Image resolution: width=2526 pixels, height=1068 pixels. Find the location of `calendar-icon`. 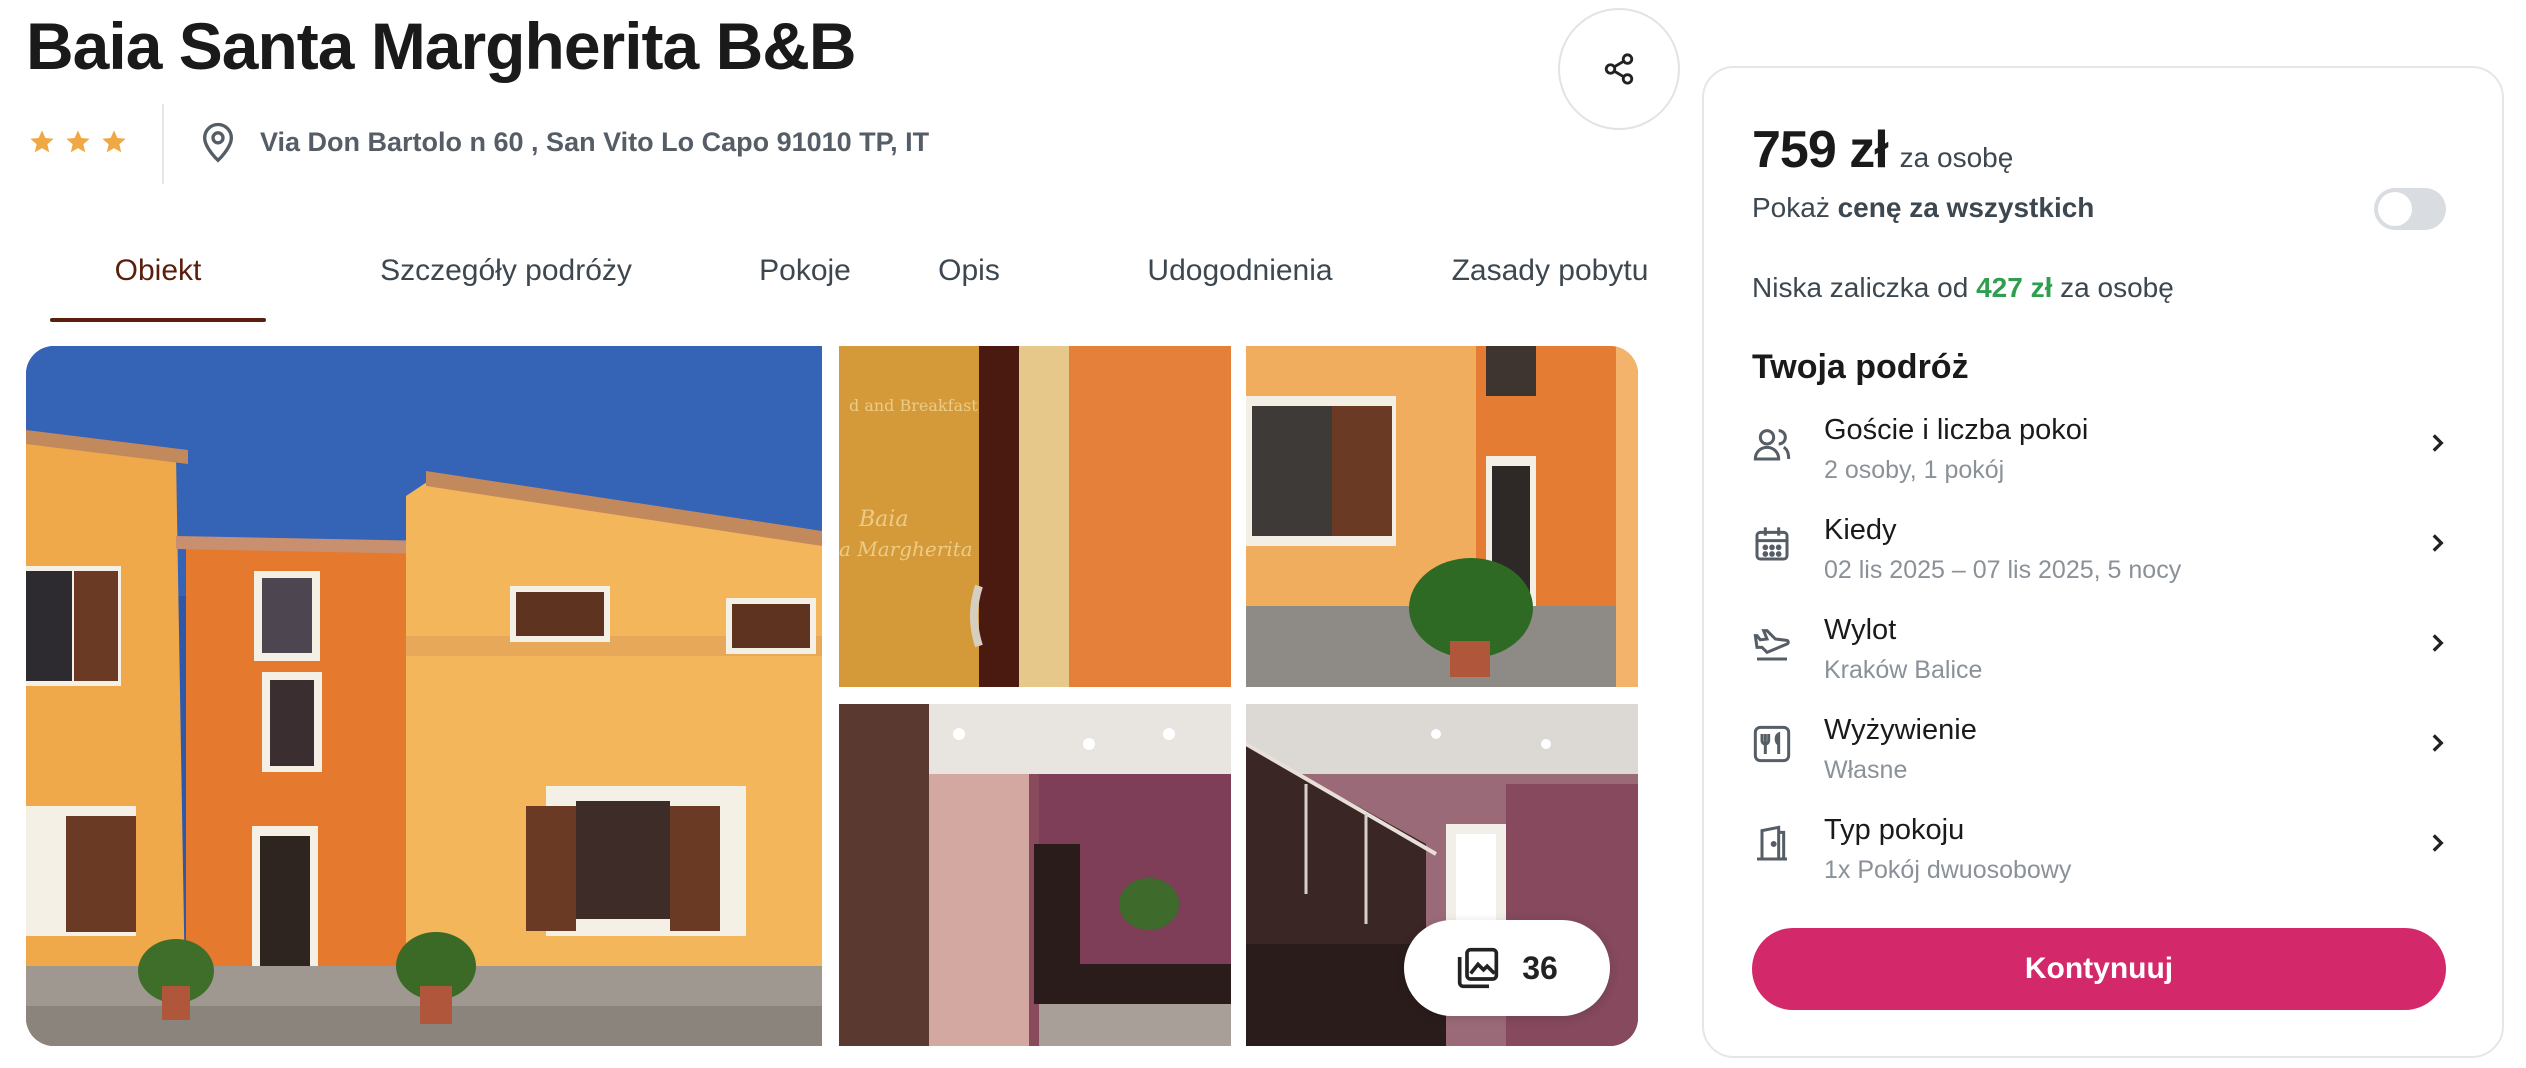

calendar-icon is located at coordinates (1772, 544).